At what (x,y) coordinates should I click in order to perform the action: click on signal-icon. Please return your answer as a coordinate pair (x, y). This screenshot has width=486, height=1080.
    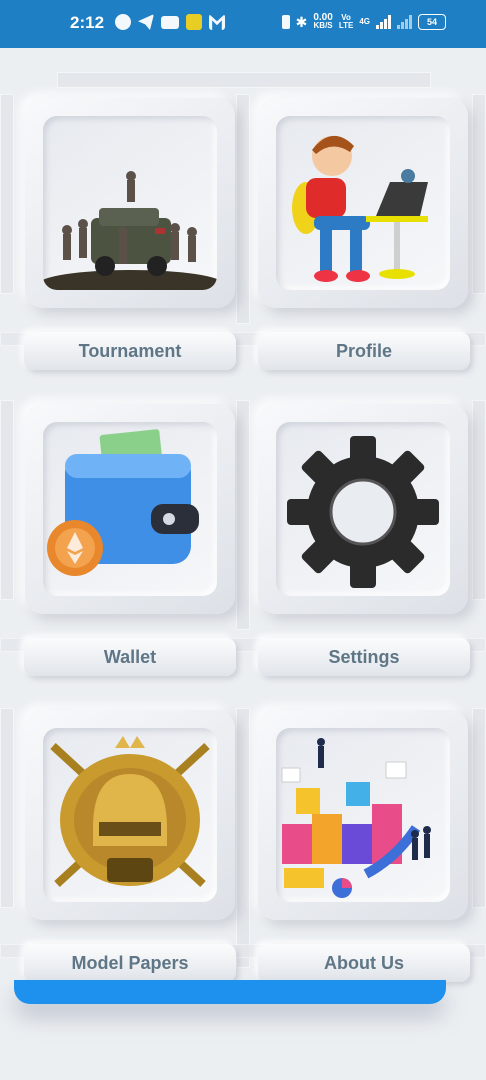
    Looking at the image, I should click on (383, 22).